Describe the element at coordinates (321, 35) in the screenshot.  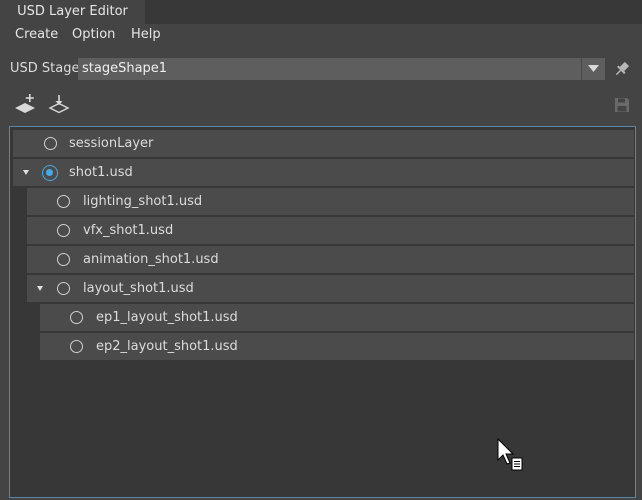
I see `menu-bar: Create Option Help` at that location.